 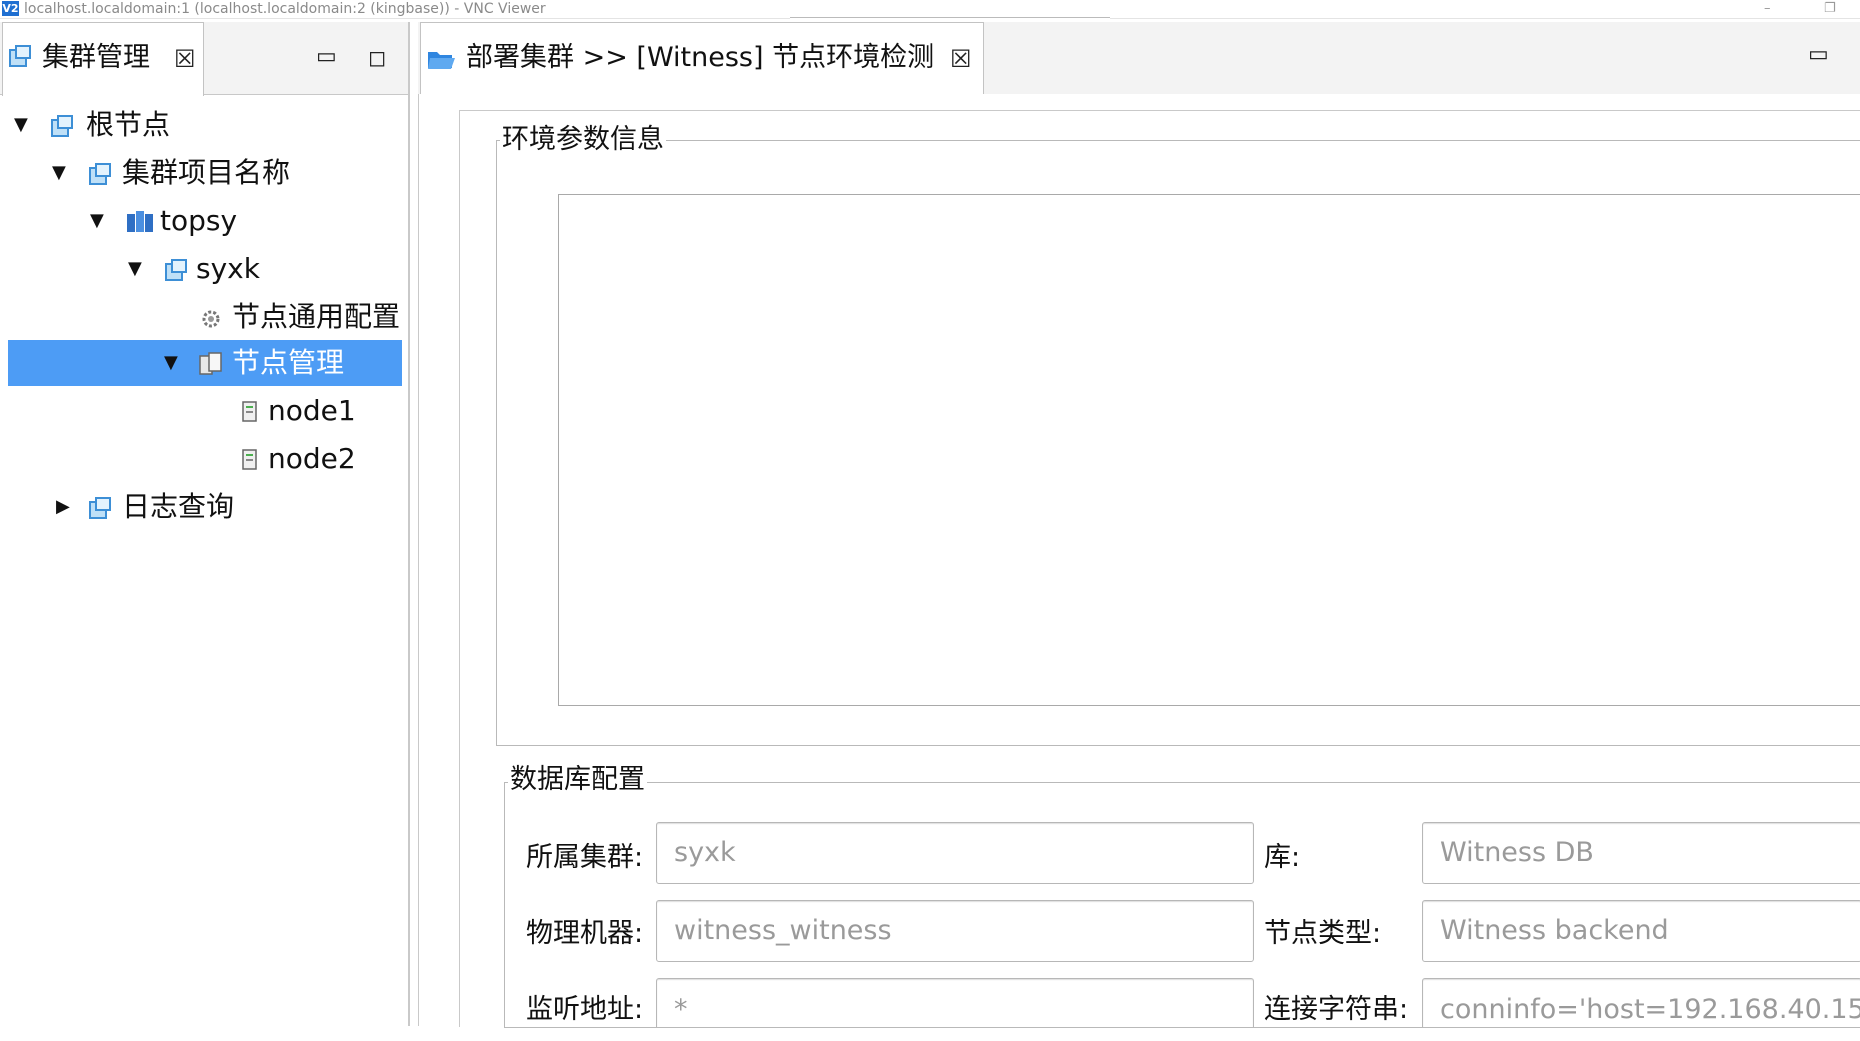 What do you see at coordinates (205, 459) in the screenshot?
I see `tree-item-node2: node2` at bounding box center [205, 459].